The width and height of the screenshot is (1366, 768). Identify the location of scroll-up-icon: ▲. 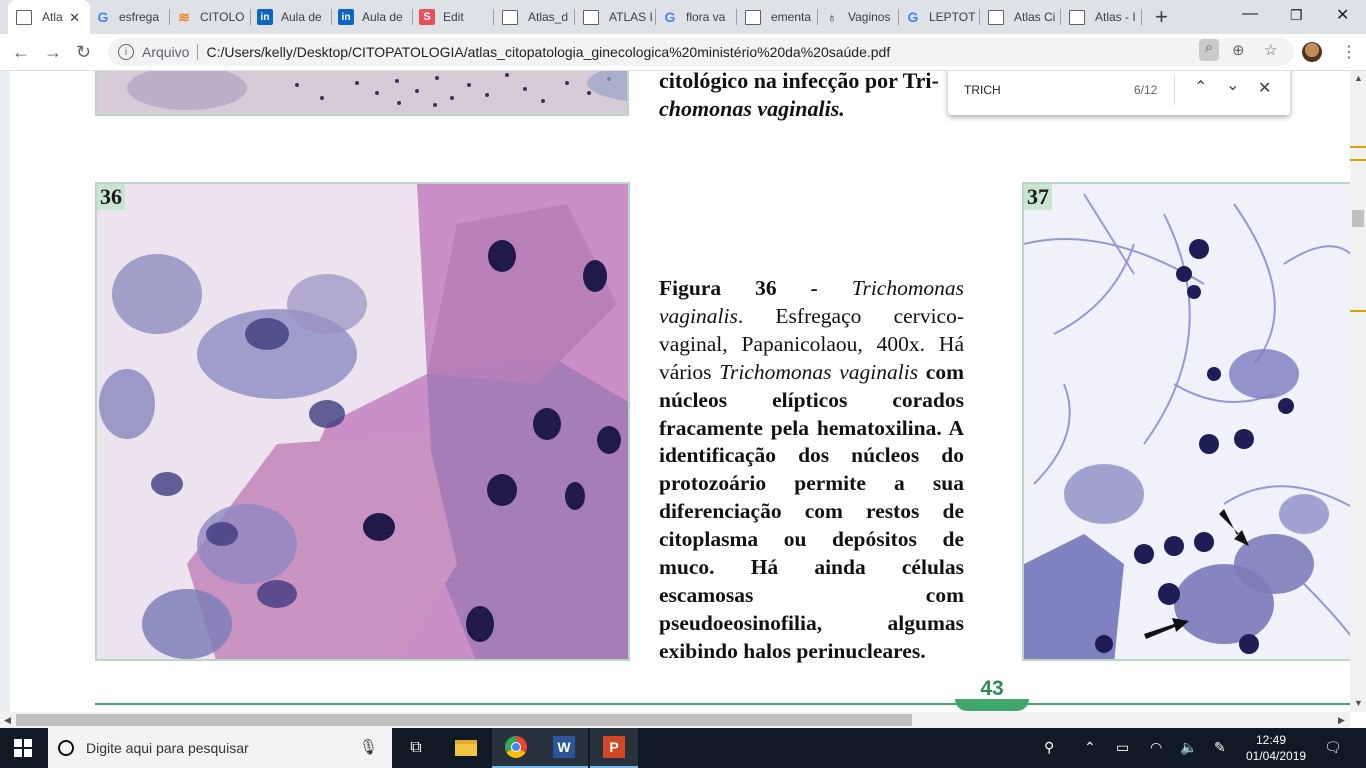
(1358, 78).